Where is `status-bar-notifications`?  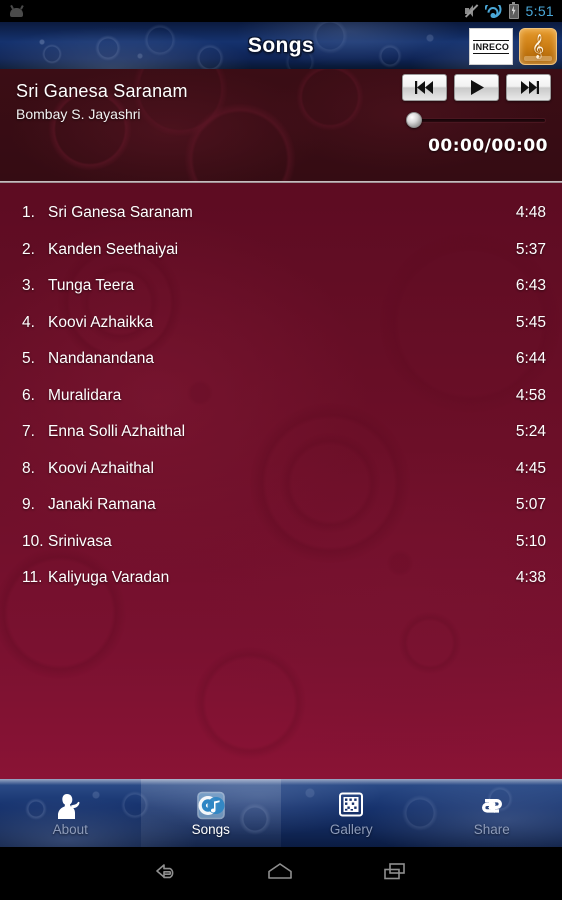
status-bar-notifications is located at coordinates (16, 11).